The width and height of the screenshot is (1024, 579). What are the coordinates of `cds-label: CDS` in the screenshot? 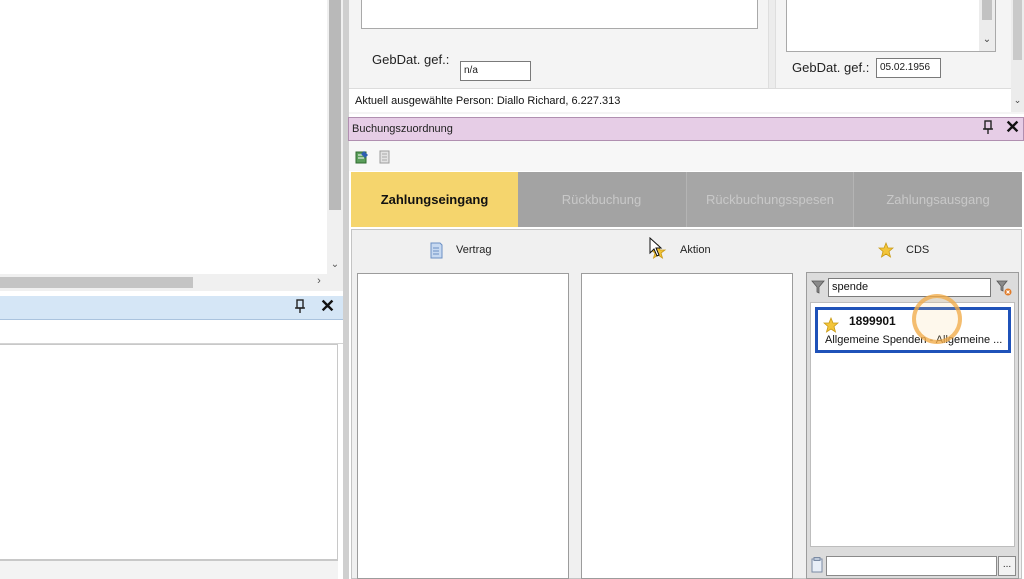 It's located at (918, 250).